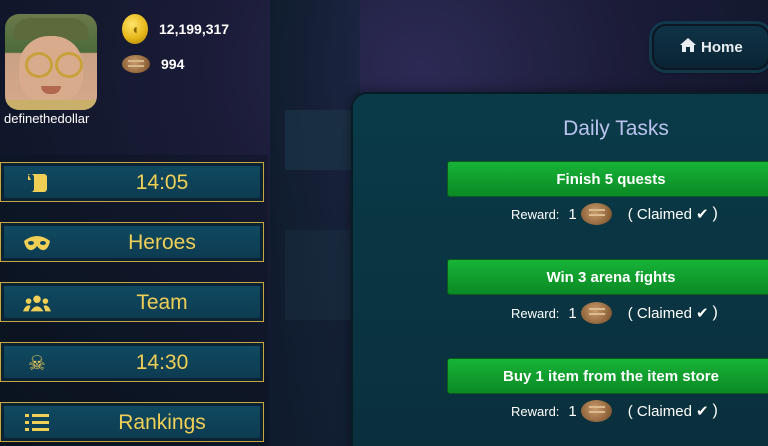 This screenshot has height=446, width=768. Describe the element at coordinates (132, 362) in the screenshot. I see `menu-item-arena: ☠ 14:30` at that location.